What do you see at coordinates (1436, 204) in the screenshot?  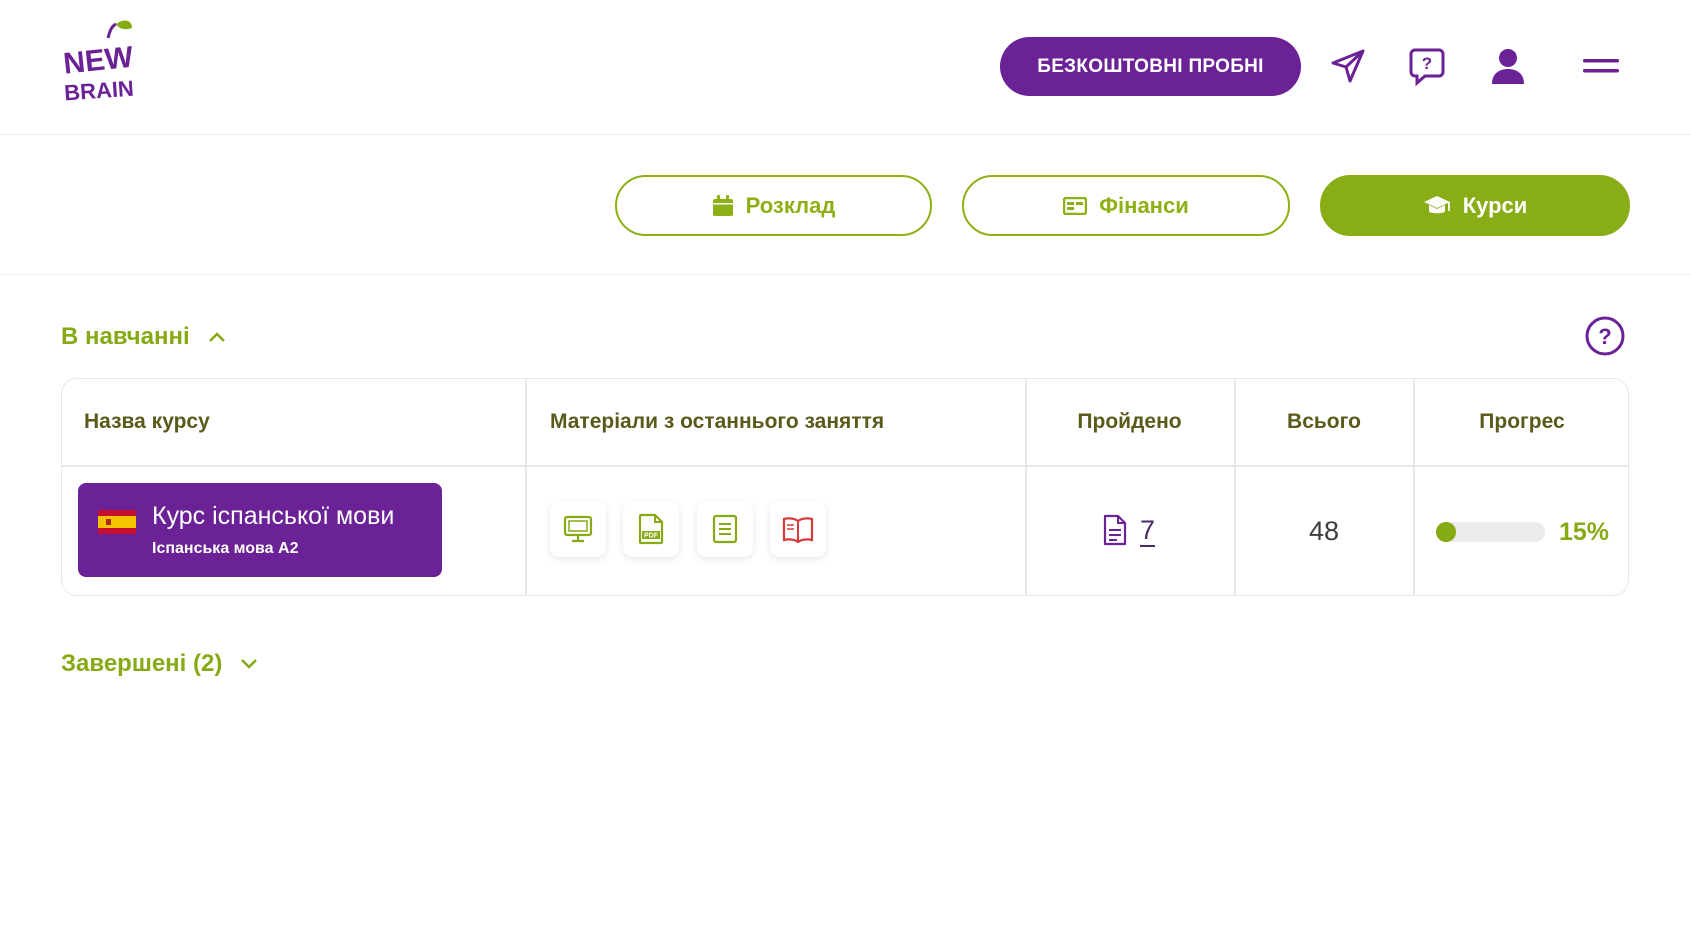 I see `graduation-cap-icon` at bounding box center [1436, 204].